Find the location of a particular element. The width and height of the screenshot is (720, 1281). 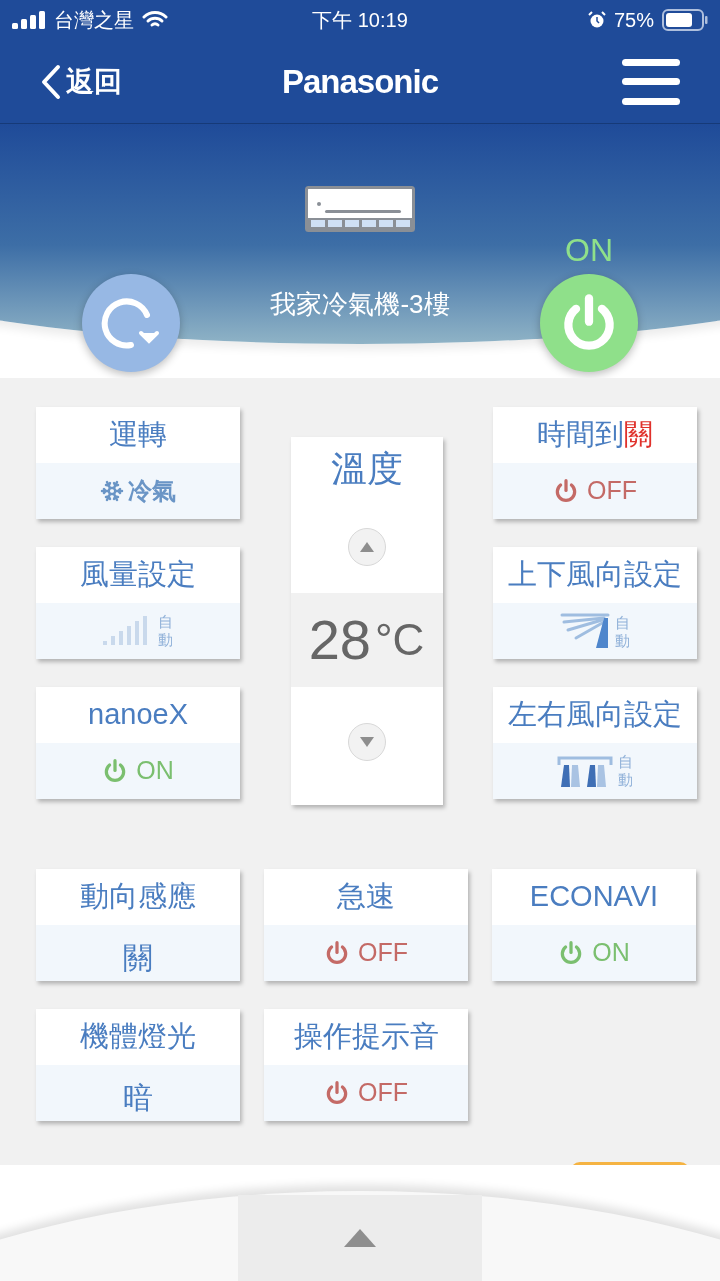

setting-card: 急速 OFF is located at coordinates (366, 925).